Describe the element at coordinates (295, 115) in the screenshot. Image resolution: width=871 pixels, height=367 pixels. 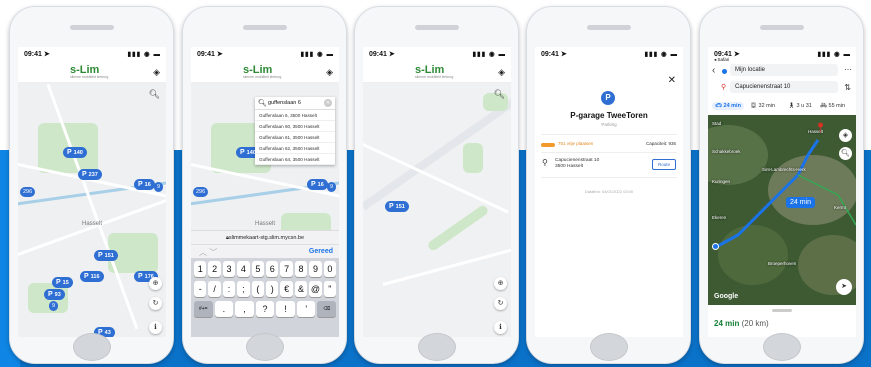
I see `suggestion-item: Guffenslaan 6, 3500 Hasselt` at that location.